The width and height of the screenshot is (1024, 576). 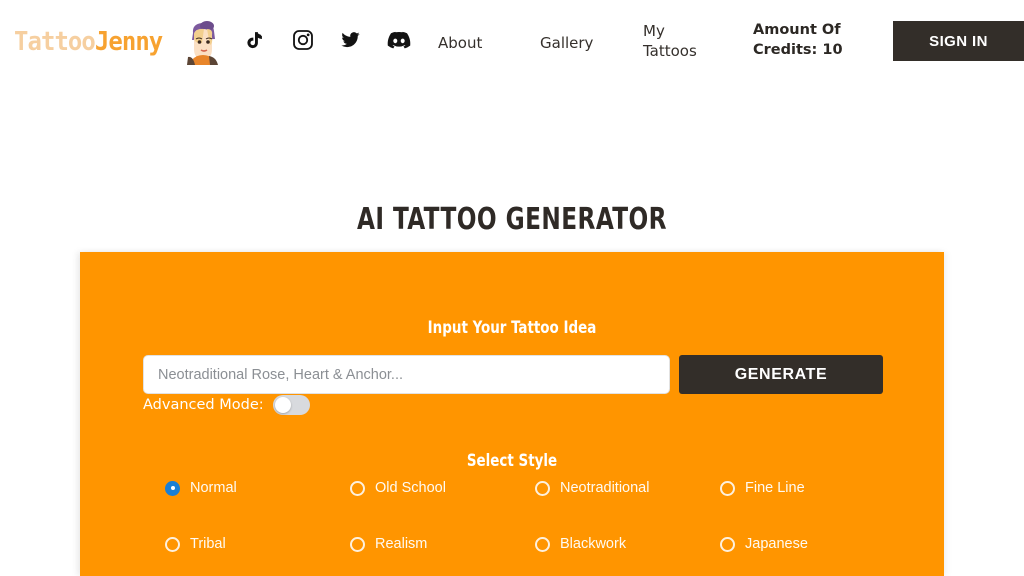 What do you see at coordinates (512, 328) in the screenshot?
I see `input-section-heading: Input Your Tattoo Idea` at bounding box center [512, 328].